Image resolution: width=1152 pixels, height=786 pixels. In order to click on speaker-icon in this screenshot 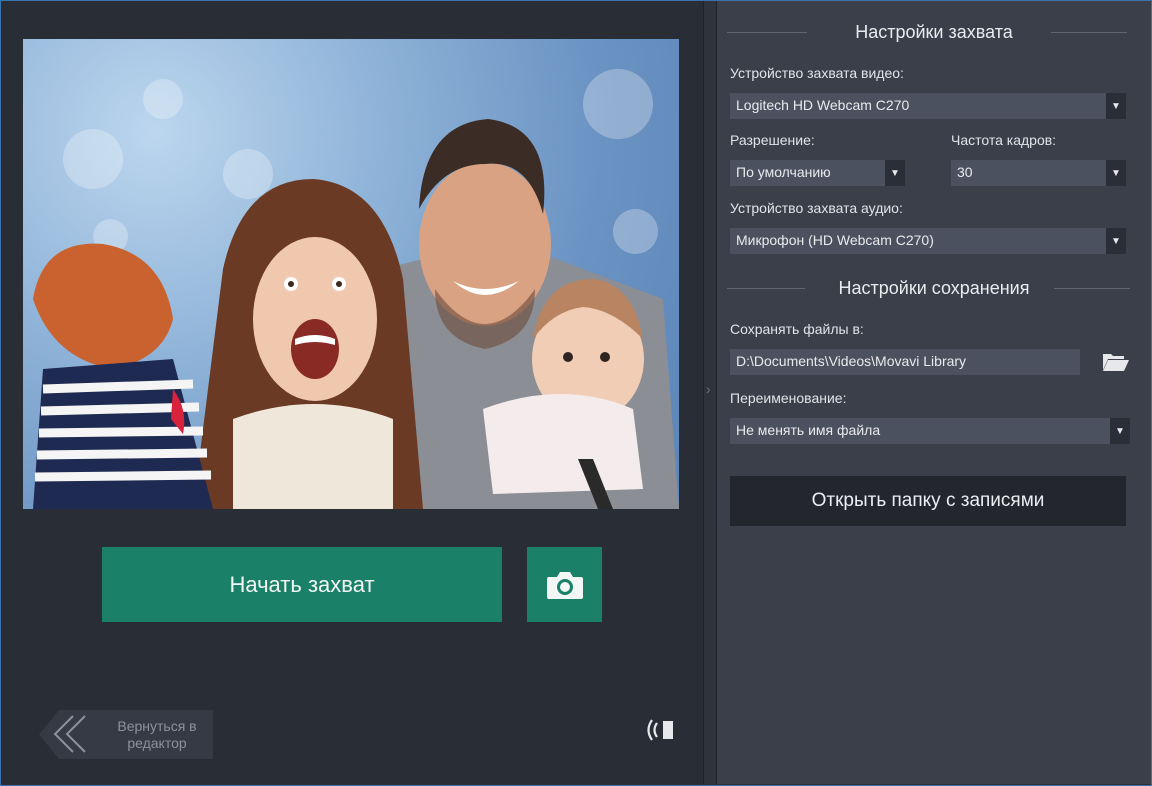, I will do `click(660, 730)`.